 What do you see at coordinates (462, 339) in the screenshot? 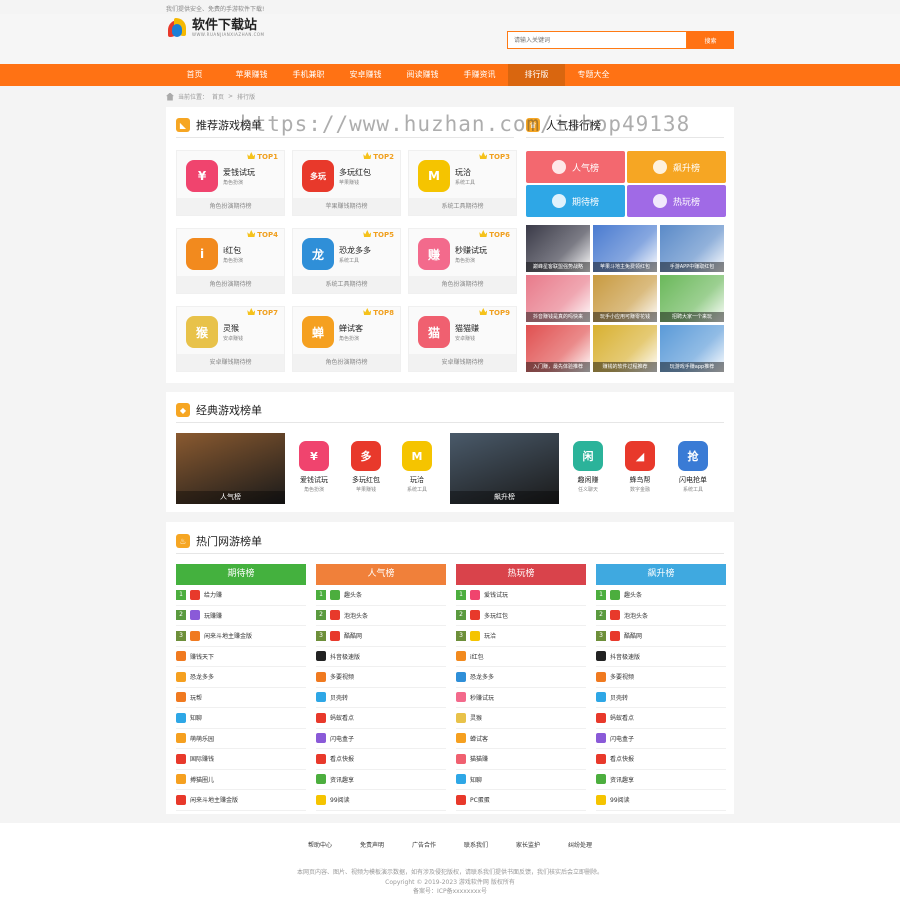
I see `game-card: TOP9 猫猫猫赚 安卓赚钱 安卓赚钱期待榜` at bounding box center [462, 339].